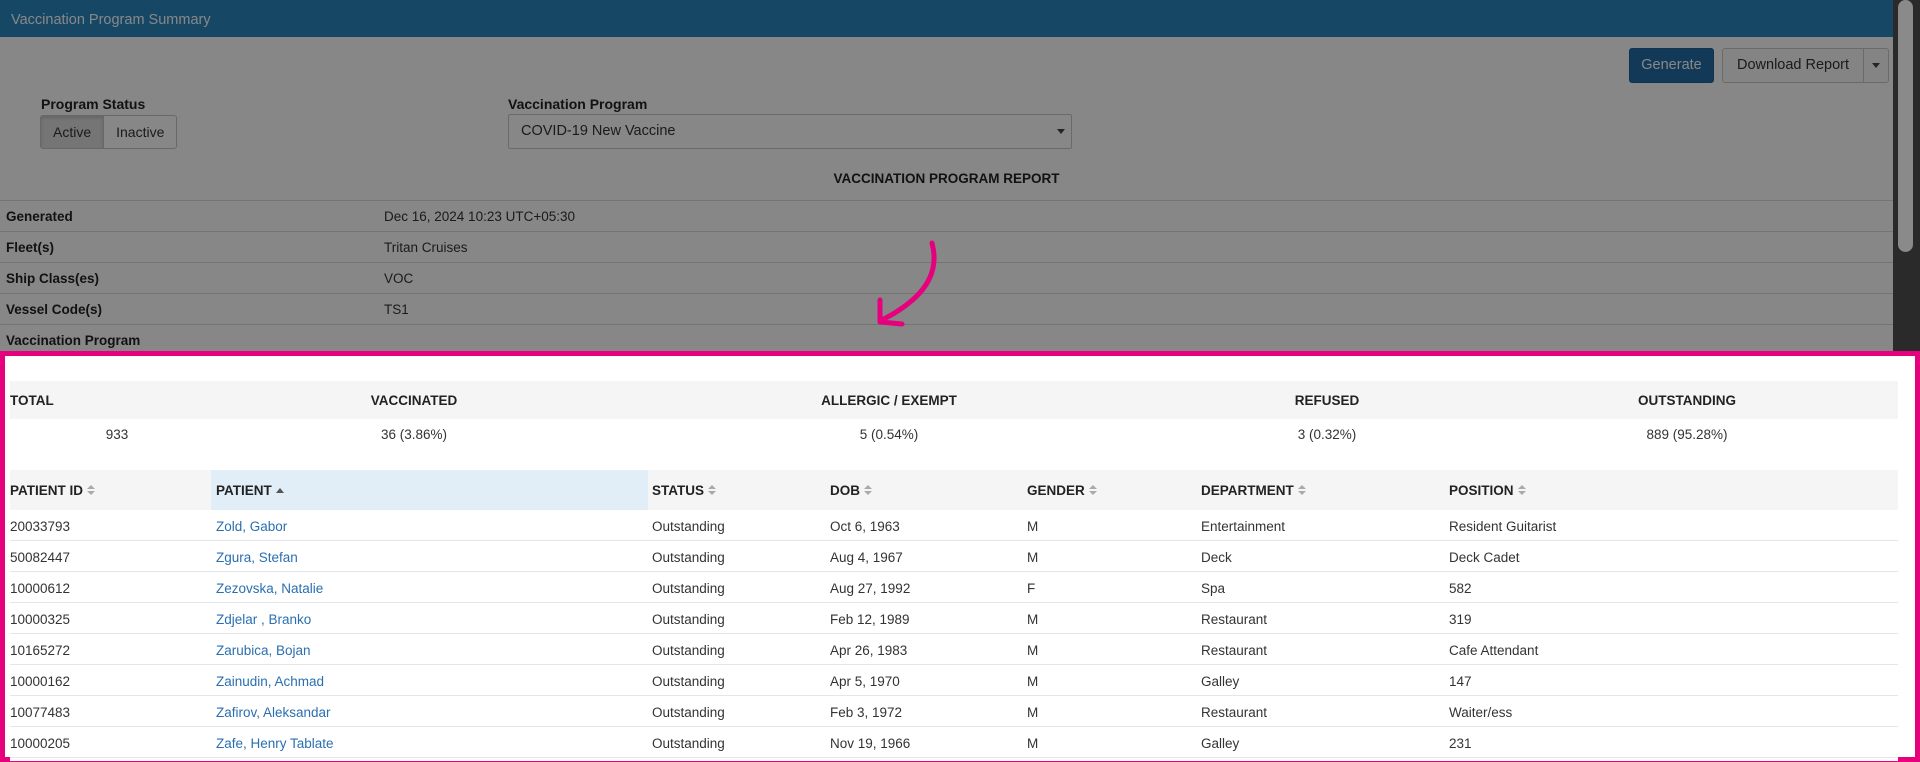  I want to click on patient-name-link: Zafirov, Aleksandar, so click(273, 712).